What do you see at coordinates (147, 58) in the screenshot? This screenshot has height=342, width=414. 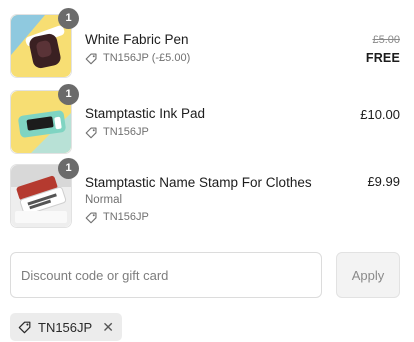 I see `discount-code-text: TN156JP (-£5.00)` at bounding box center [147, 58].